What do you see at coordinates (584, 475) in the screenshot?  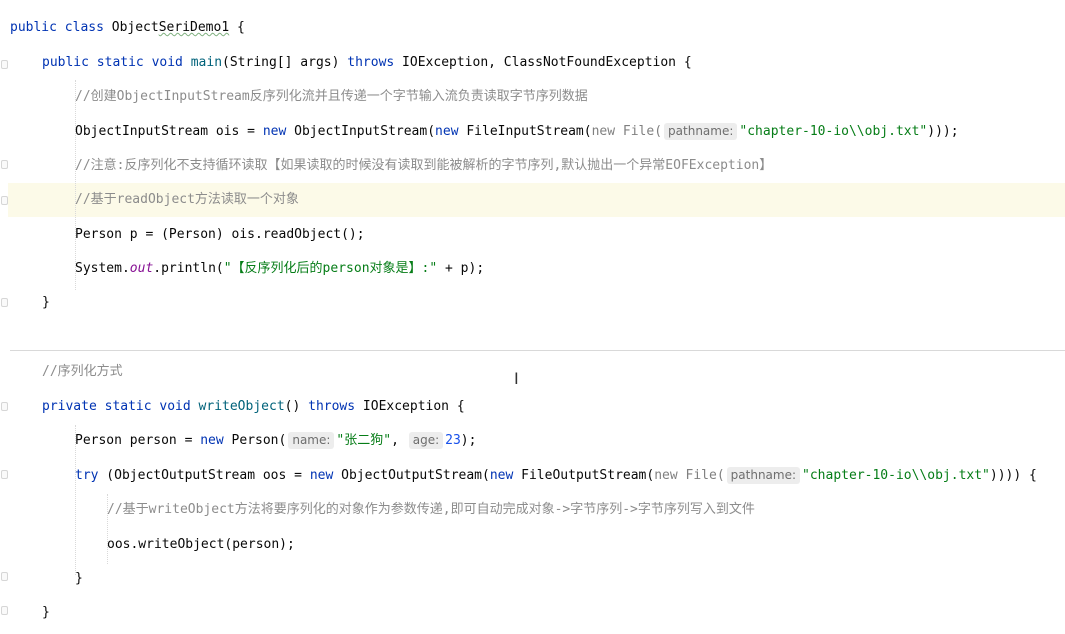 I see `code-text: FileOutputStream(` at bounding box center [584, 475].